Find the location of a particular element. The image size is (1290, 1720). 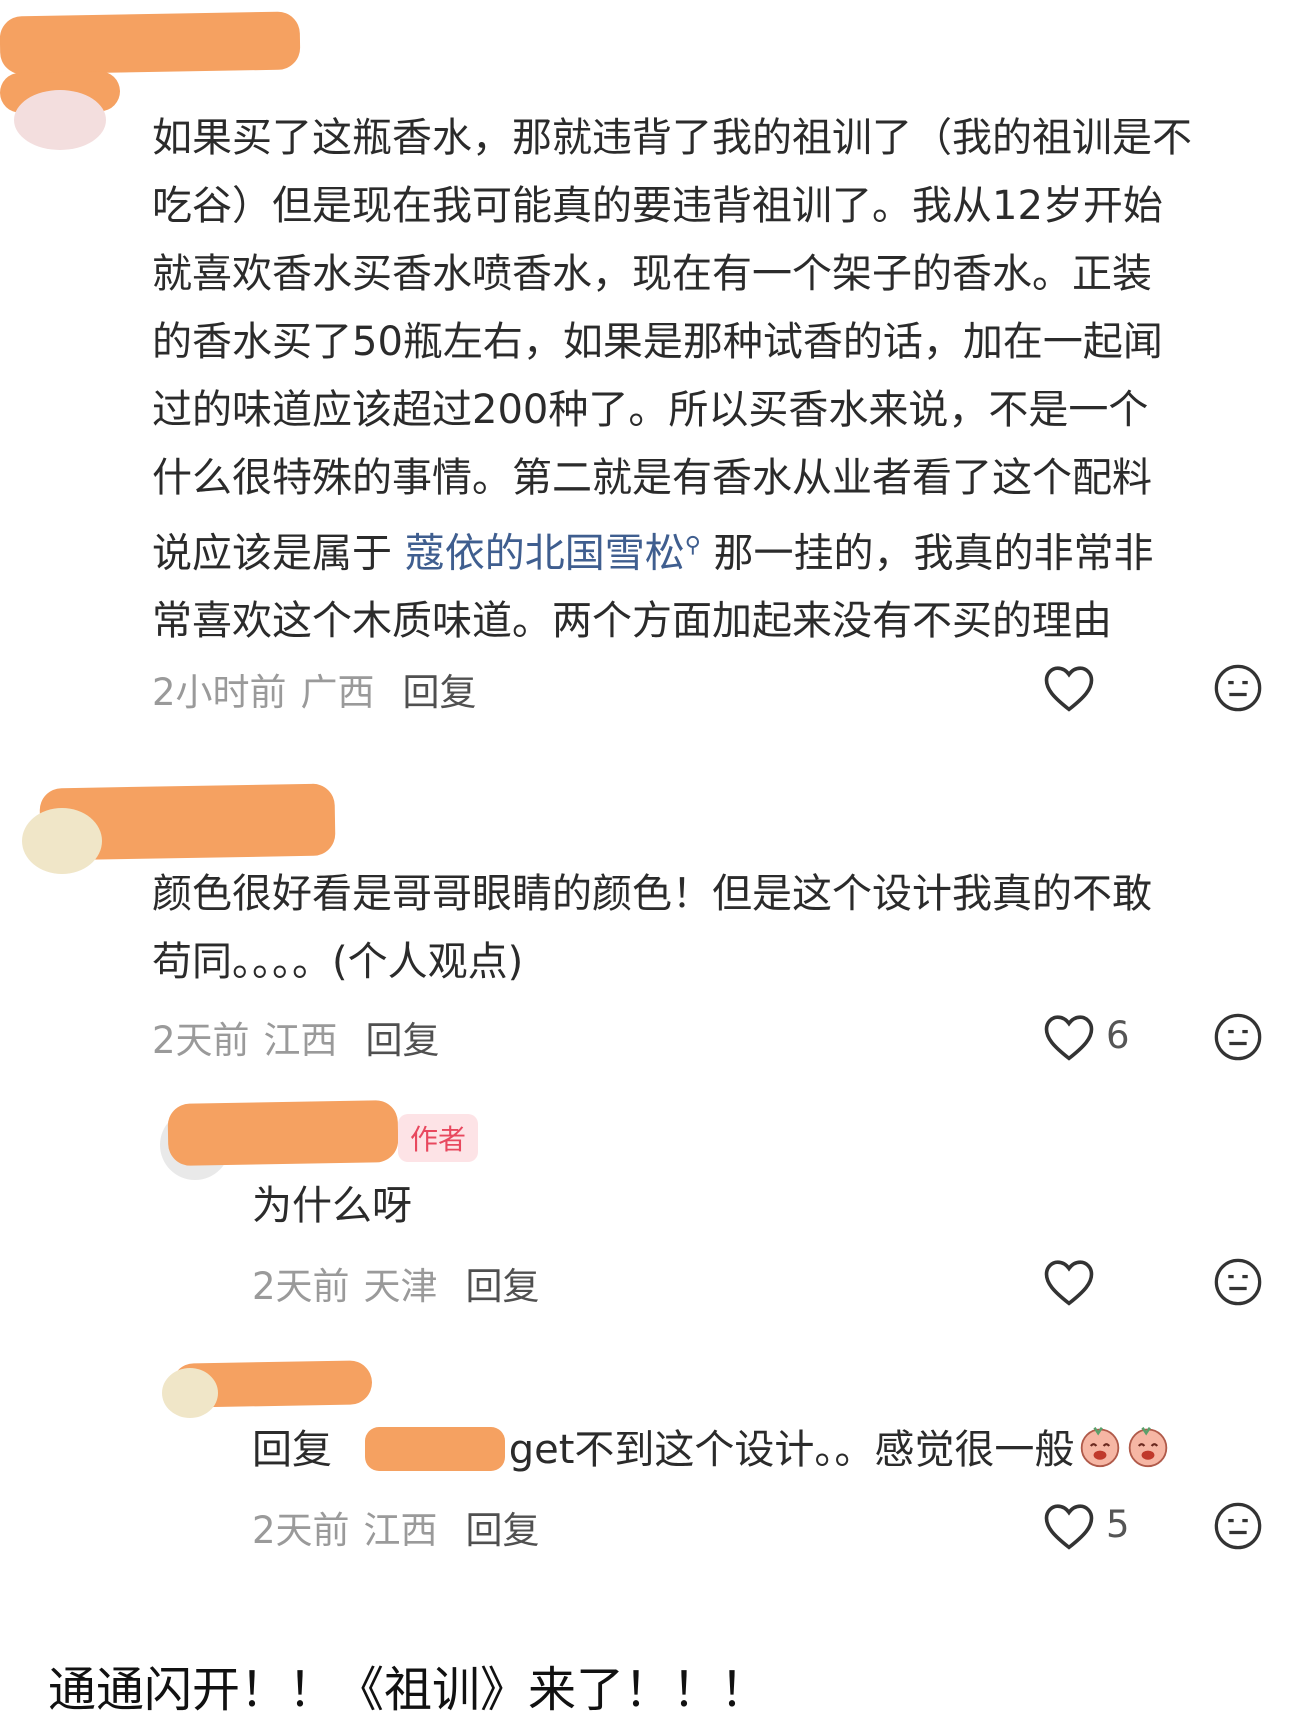

region: 天津 is located at coordinates (400, 1286).